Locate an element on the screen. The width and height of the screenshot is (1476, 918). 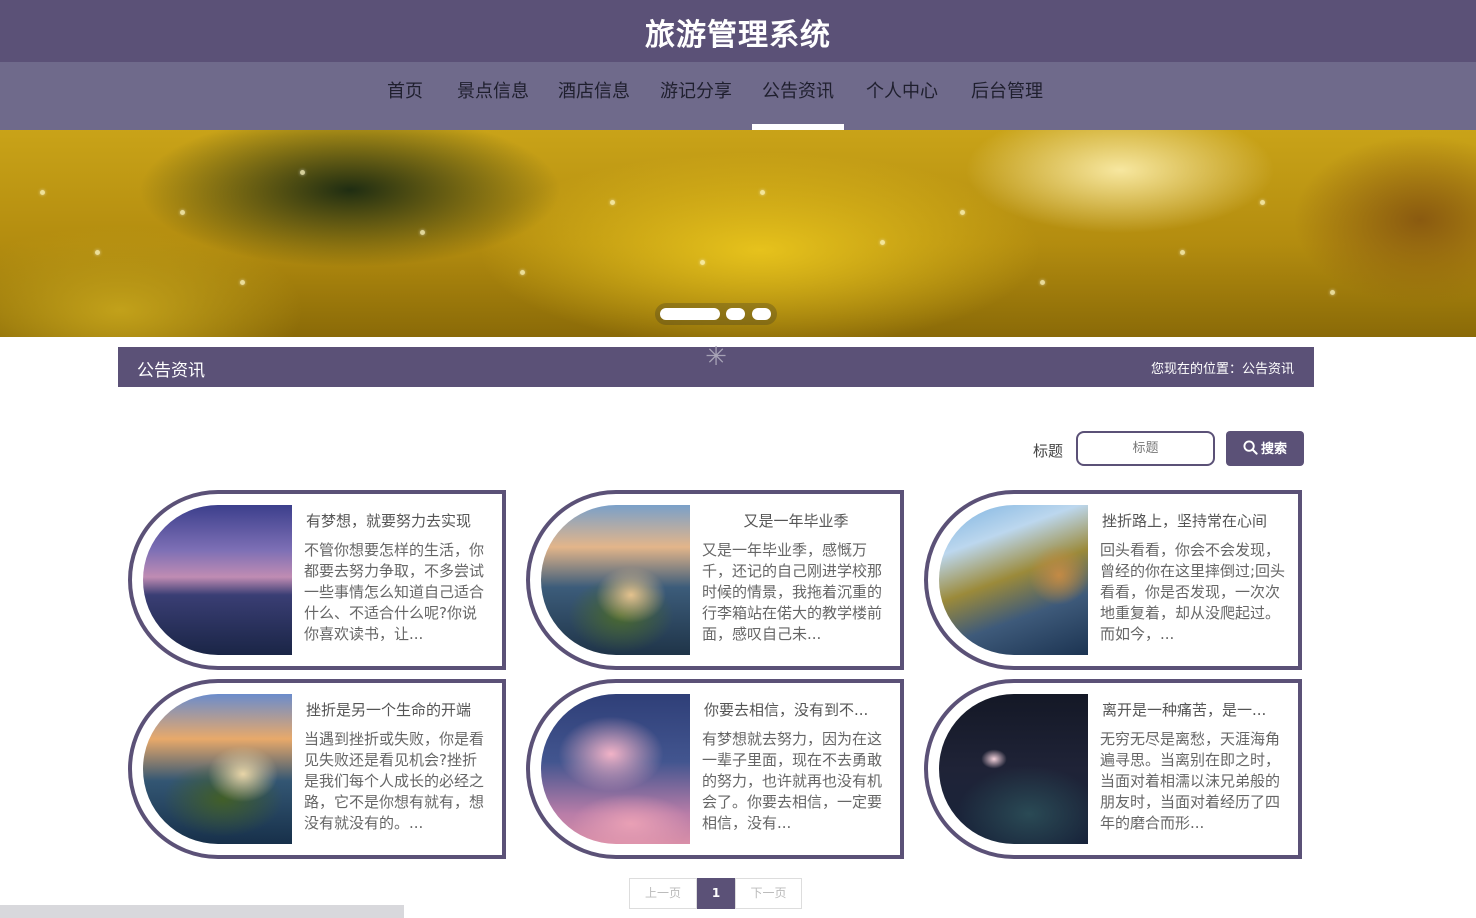
loading-spinner-icon: ✳ is located at coordinates (716, 357).